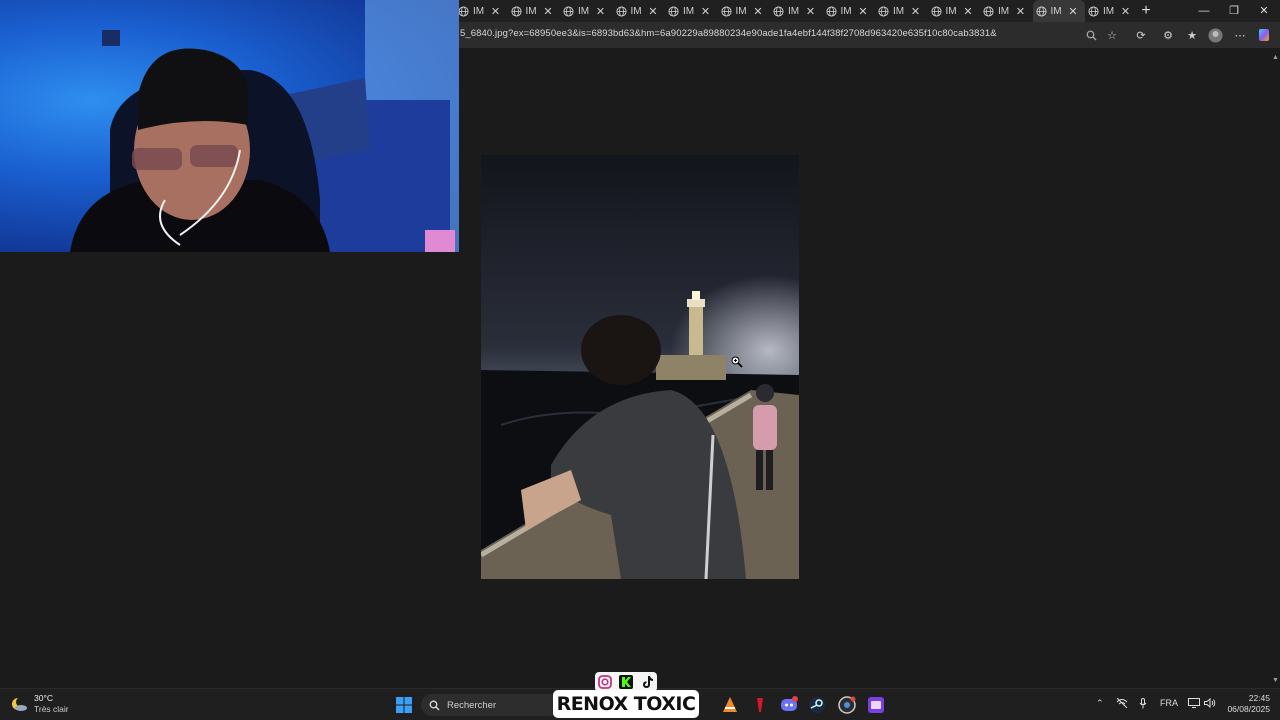 Image resolution: width=1280 pixels, height=720 pixels. I want to click on moon-weather-icon, so click(19, 704).